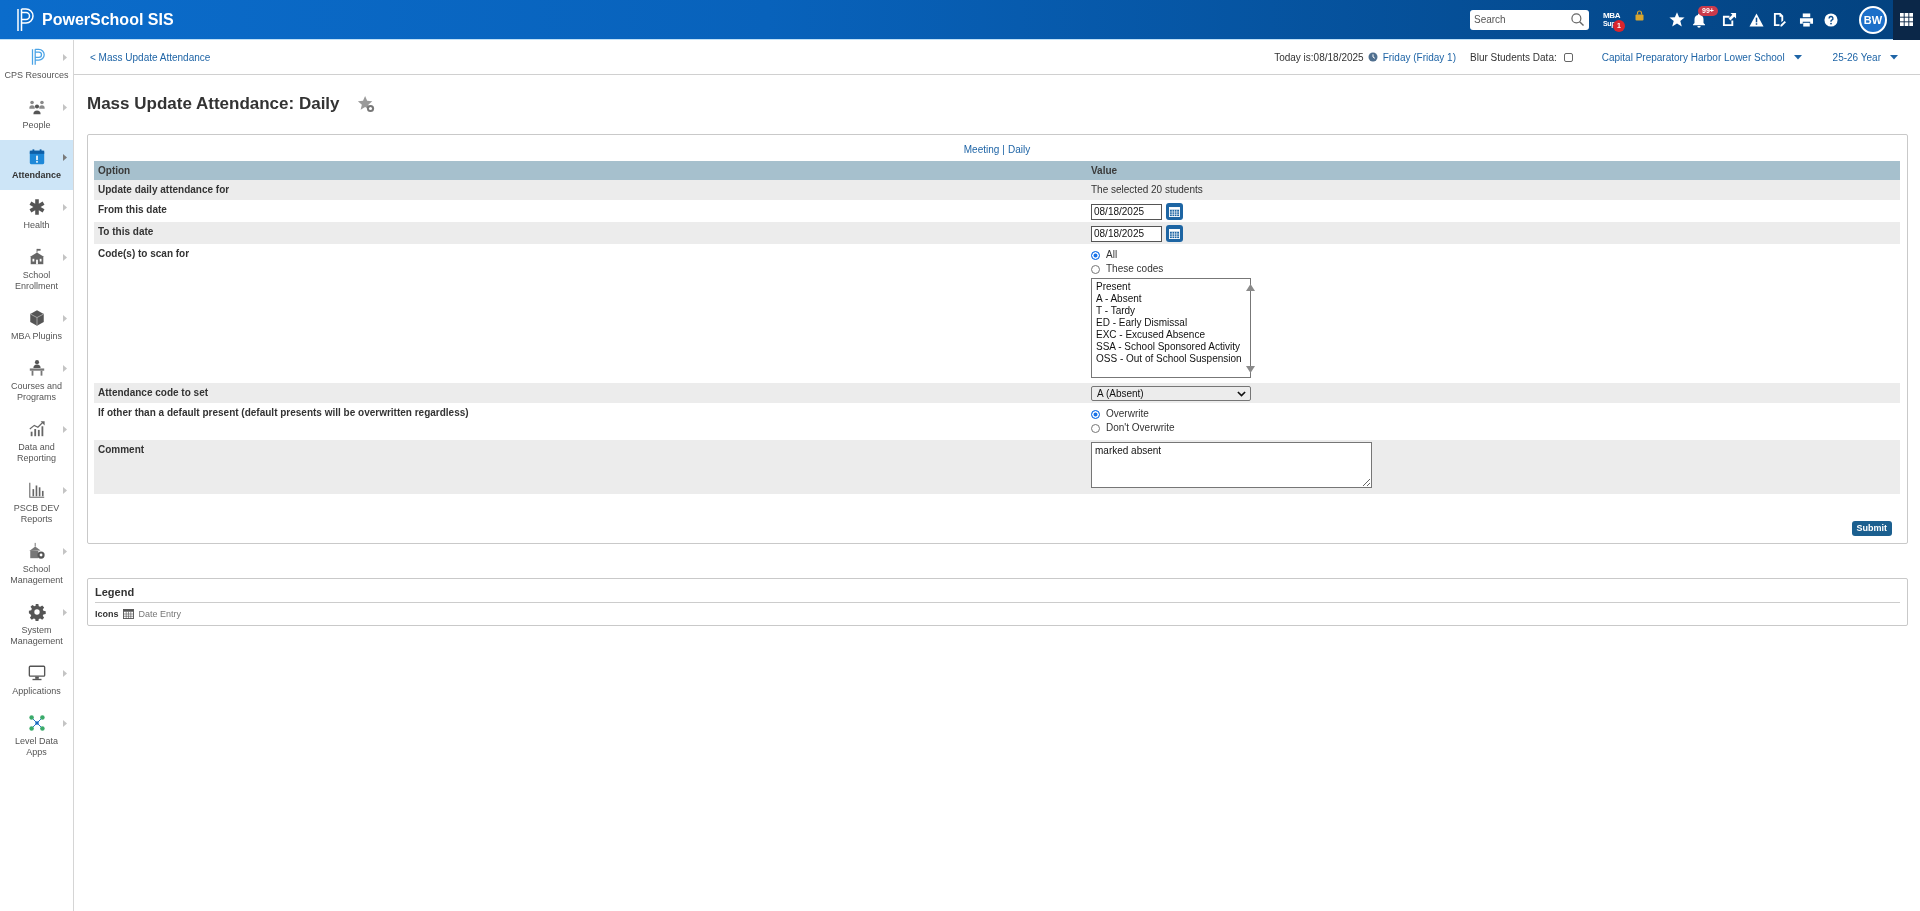 The height and width of the screenshot is (911, 1920). Describe the element at coordinates (36, 612) in the screenshot. I see `gear-icon` at that location.